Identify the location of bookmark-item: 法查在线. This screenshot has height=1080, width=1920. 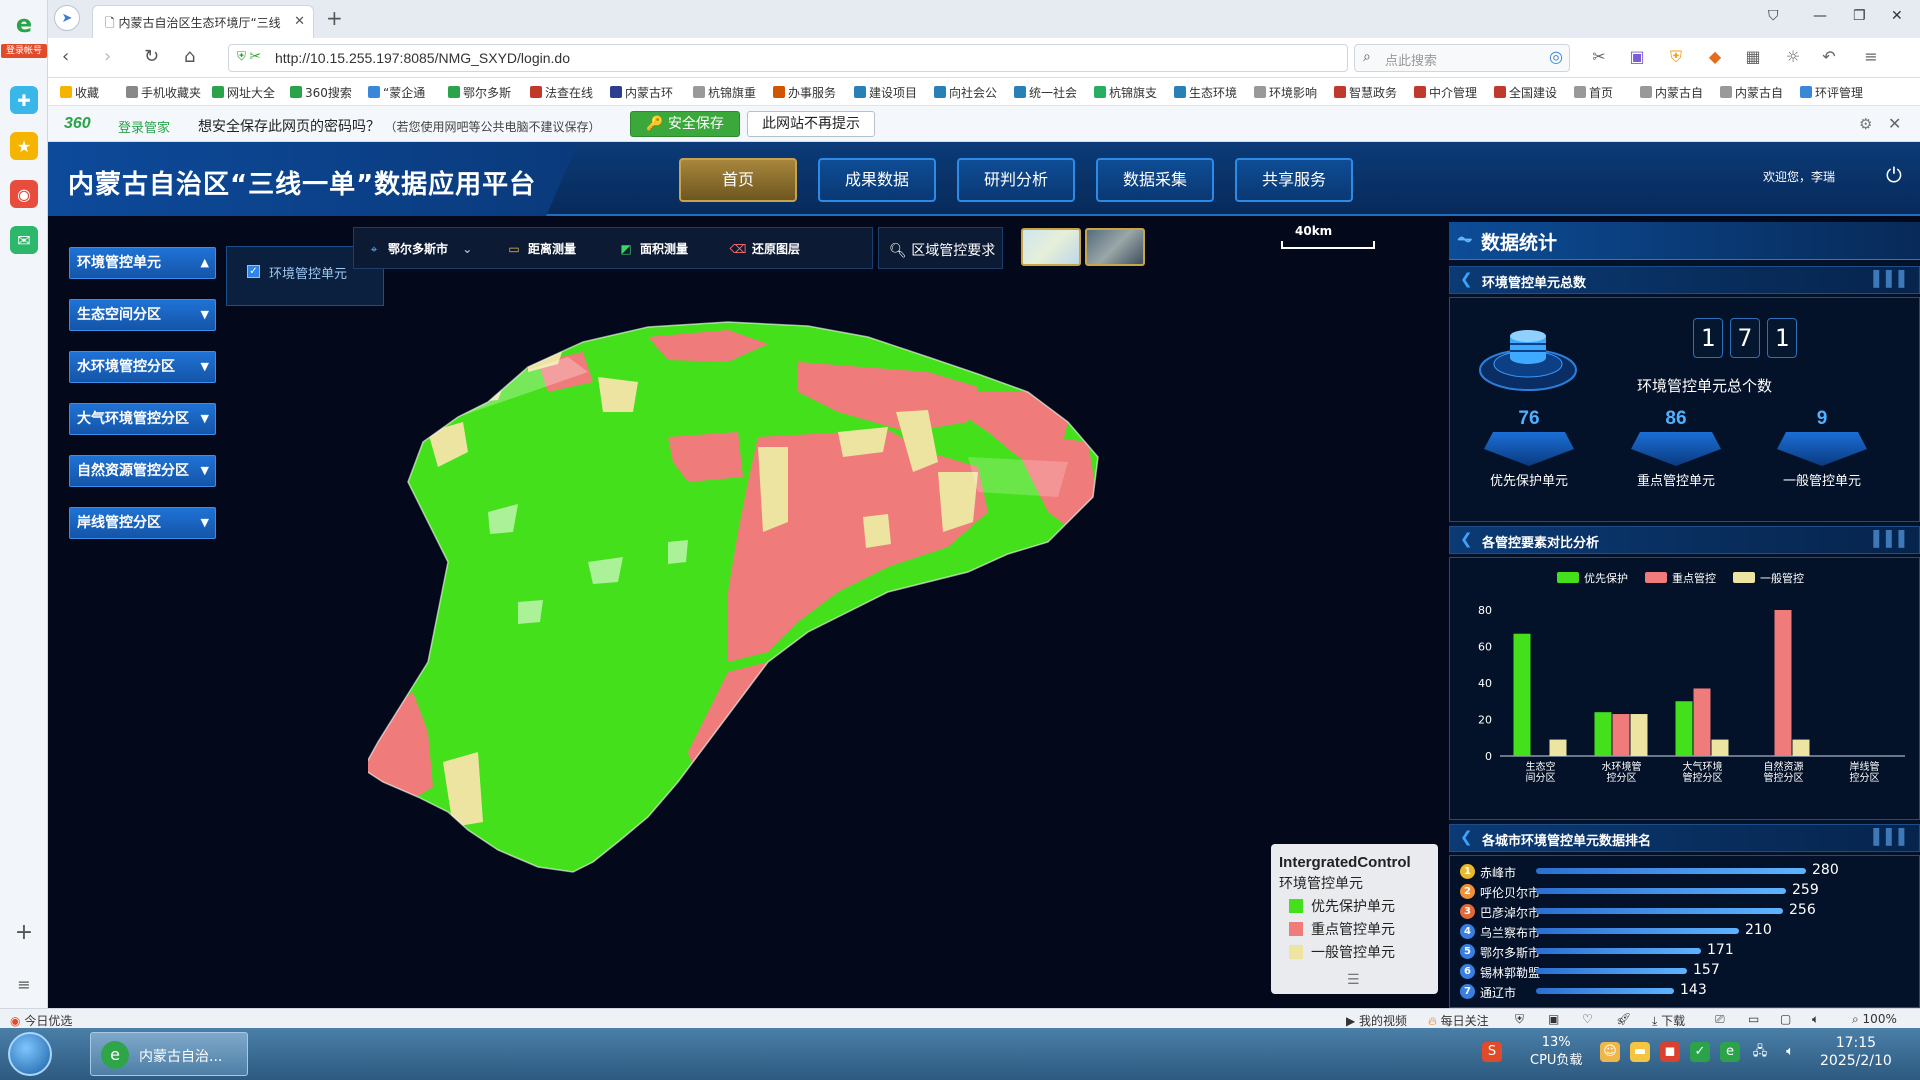
(561, 92).